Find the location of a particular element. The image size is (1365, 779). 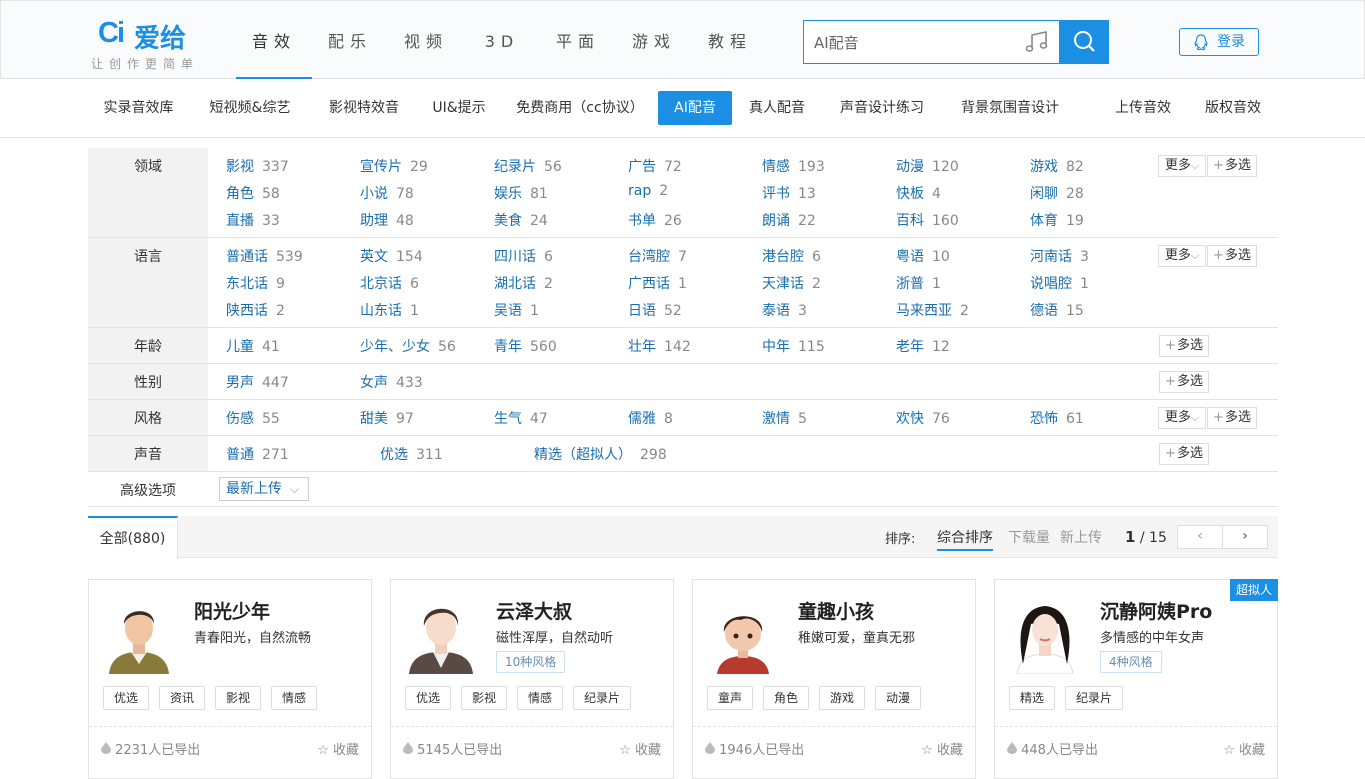

filter-option: 闲聊 28 is located at coordinates (1057, 193).